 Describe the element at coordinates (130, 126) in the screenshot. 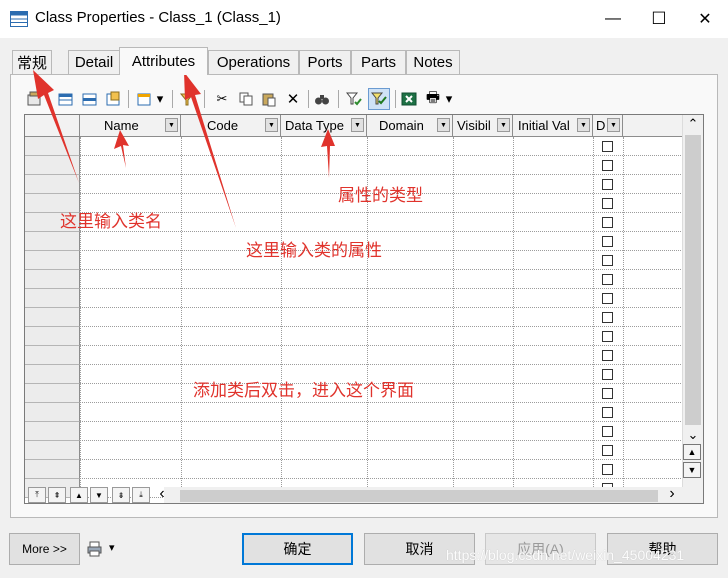

I see `column-header-name: Name ▼` at that location.